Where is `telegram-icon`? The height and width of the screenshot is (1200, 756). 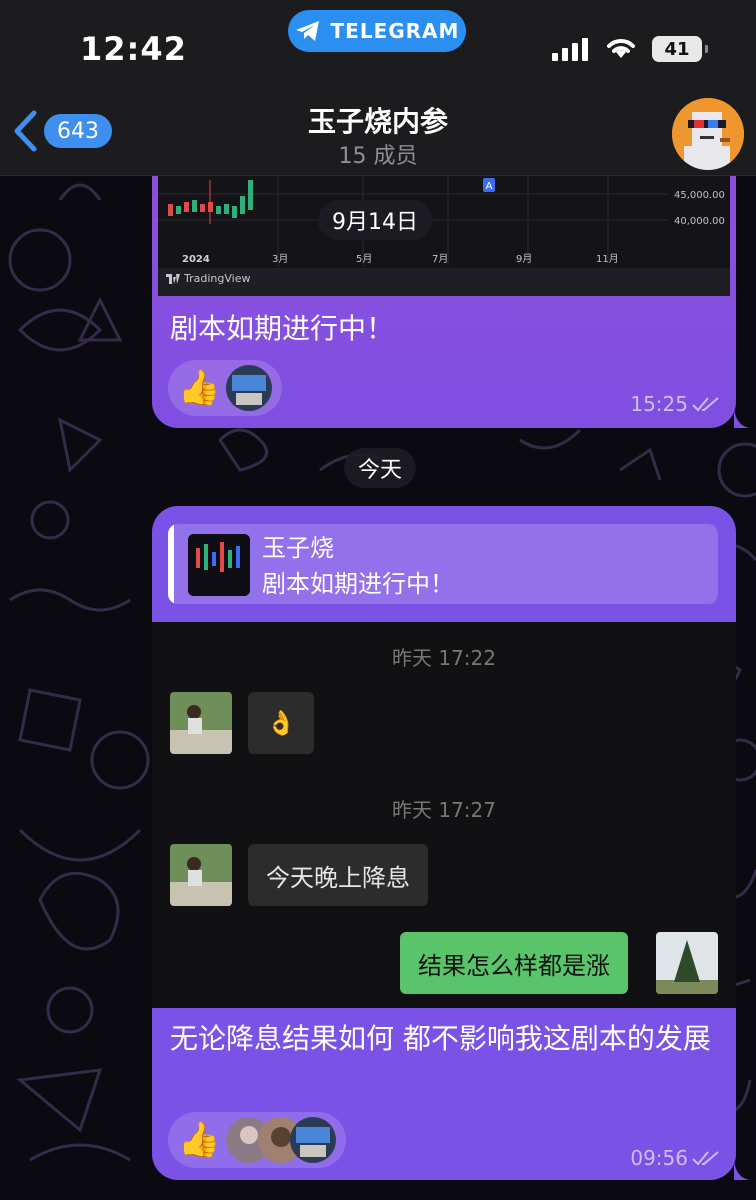 telegram-icon is located at coordinates (307, 31).